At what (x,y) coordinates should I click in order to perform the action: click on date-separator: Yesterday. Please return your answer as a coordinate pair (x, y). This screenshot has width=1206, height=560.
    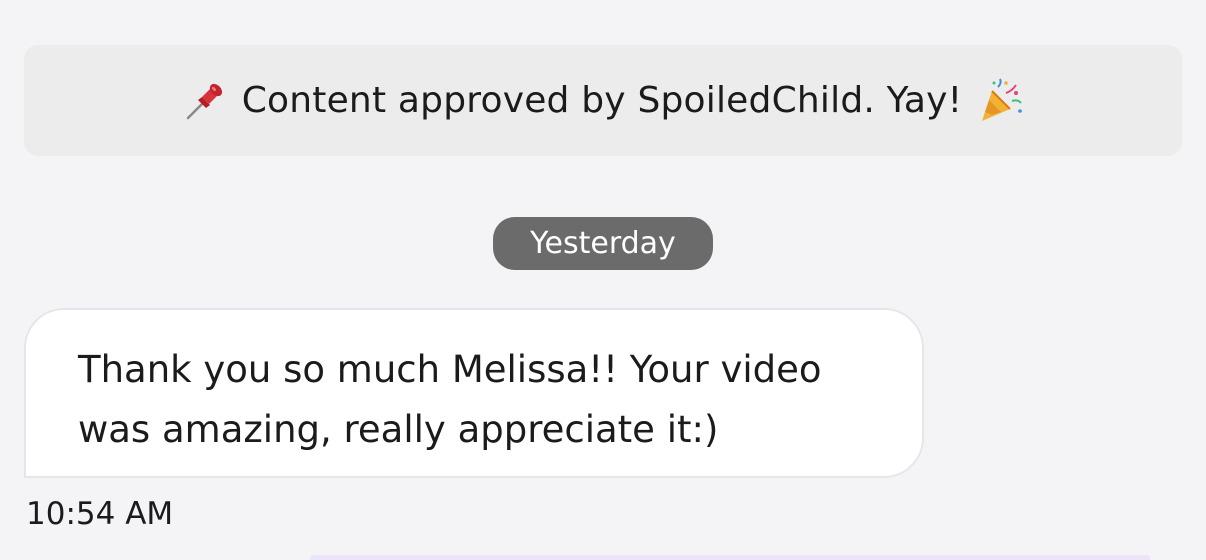
    Looking at the image, I should click on (603, 243).